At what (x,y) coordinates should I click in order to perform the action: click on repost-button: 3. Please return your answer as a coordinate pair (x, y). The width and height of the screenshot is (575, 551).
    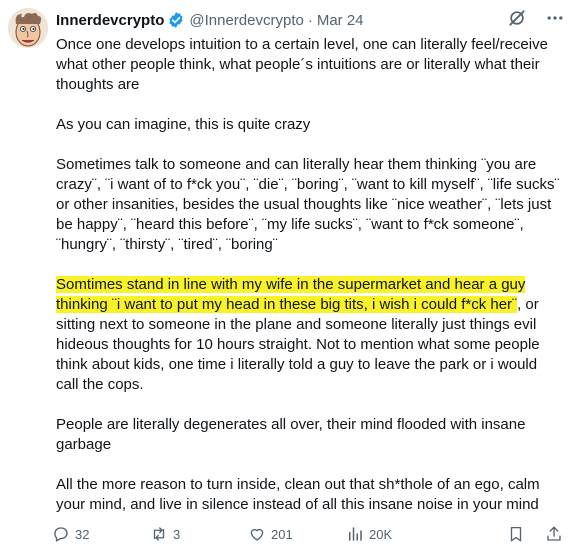
    Looking at the image, I should click on (199, 534).